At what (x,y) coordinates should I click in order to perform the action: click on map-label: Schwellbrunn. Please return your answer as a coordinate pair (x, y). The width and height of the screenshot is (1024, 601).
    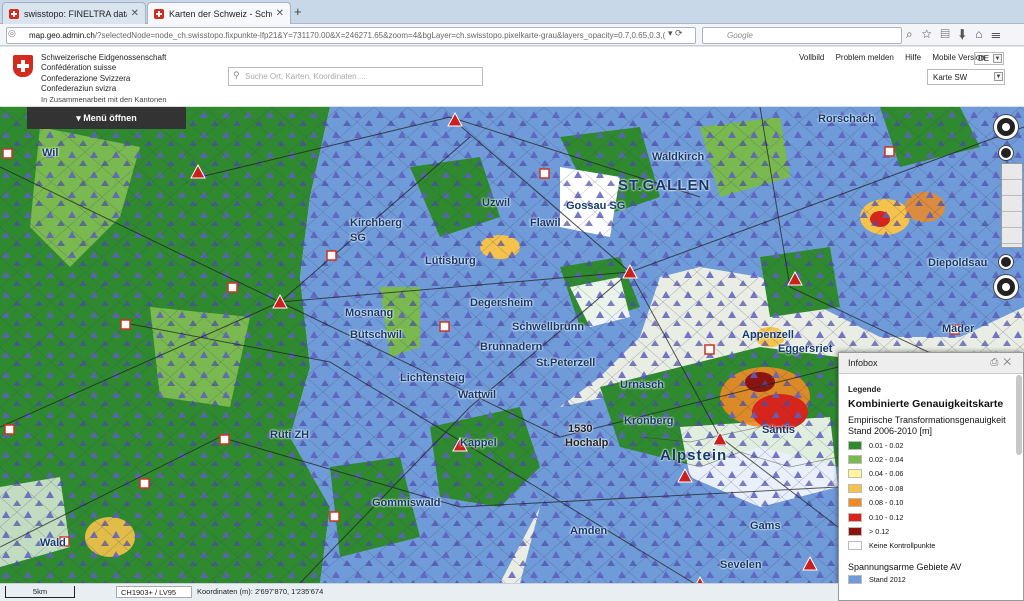
    Looking at the image, I should click on (548, 327).